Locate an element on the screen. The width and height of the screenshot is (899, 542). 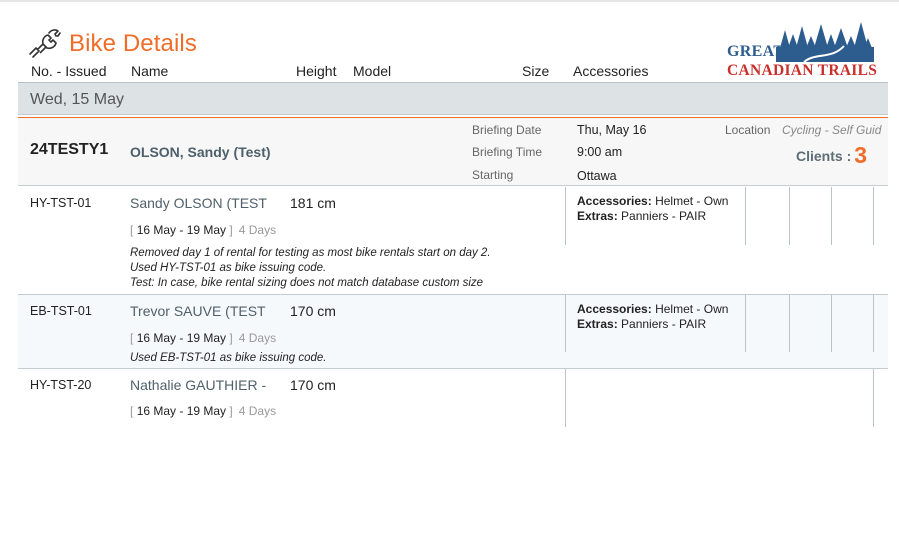
clients-label: Clients : is located at coordinates (824, 156).